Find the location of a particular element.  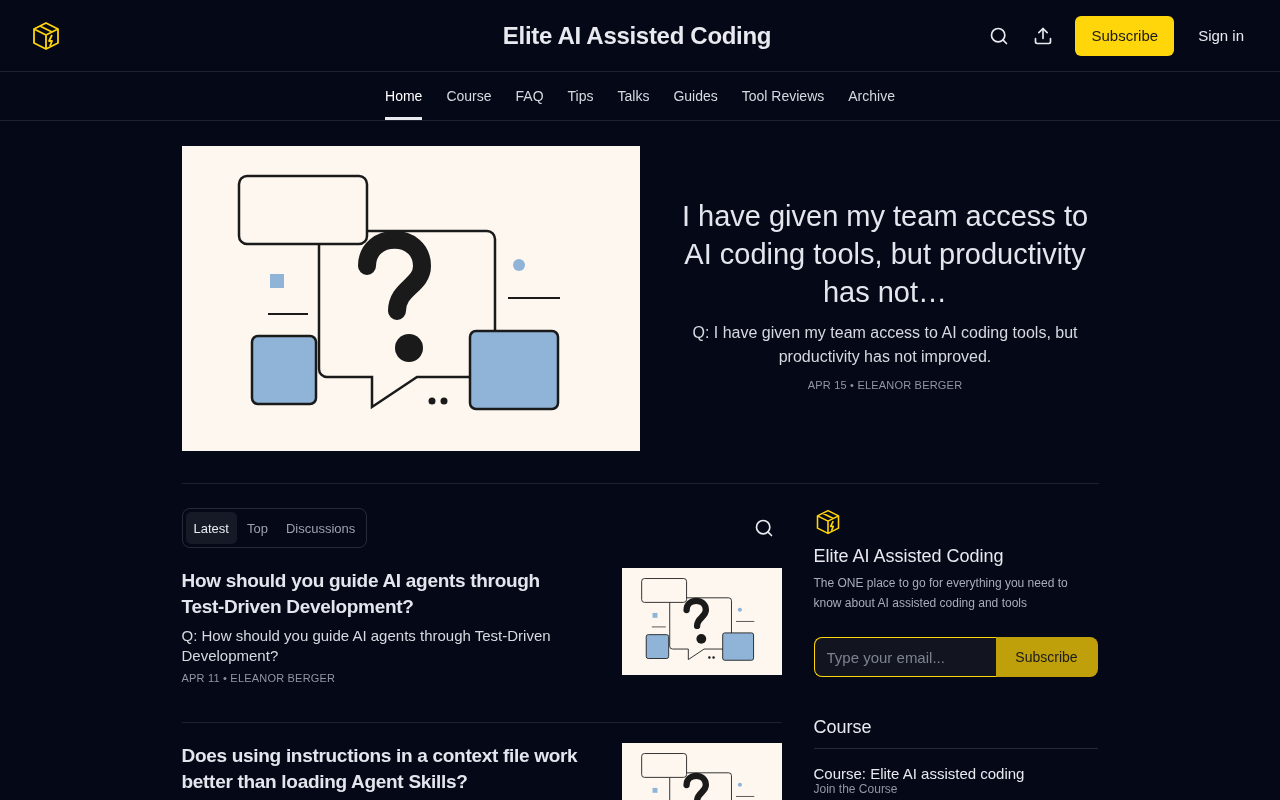

nav-tab: Guides is located at coordinates (695, 96).